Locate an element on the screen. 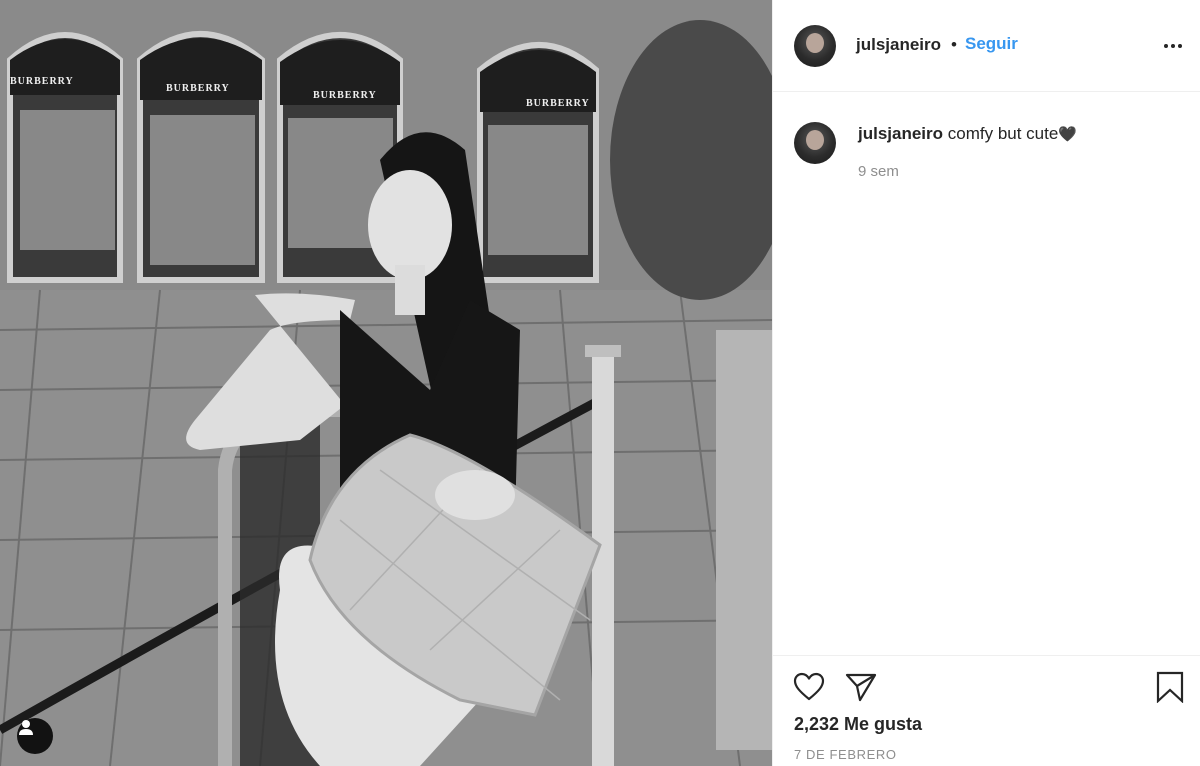  avatar is located at coordinates (815, 46).